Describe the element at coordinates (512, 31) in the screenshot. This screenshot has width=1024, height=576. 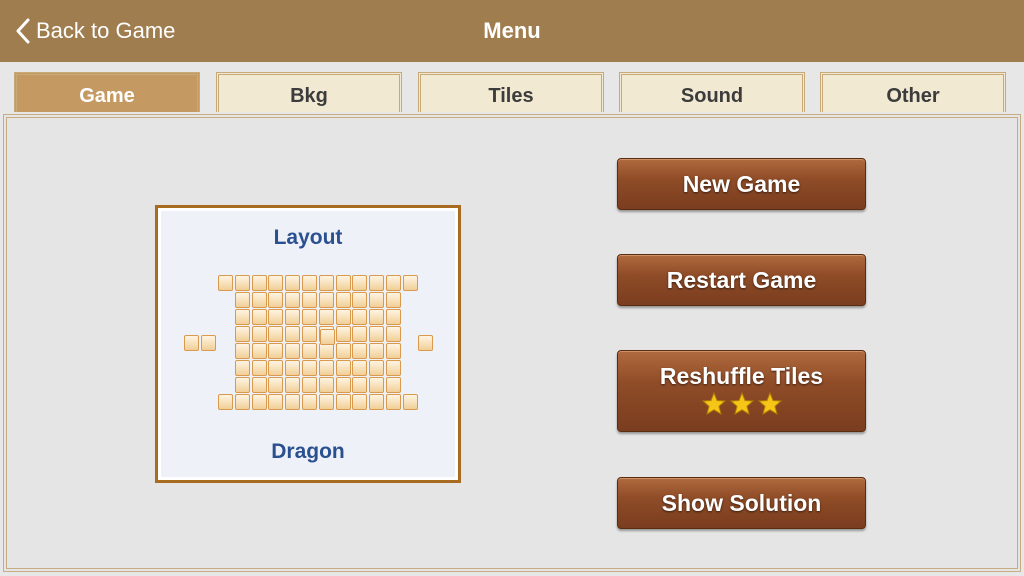
I see `top-bar: Back to Game Menu` at that location.